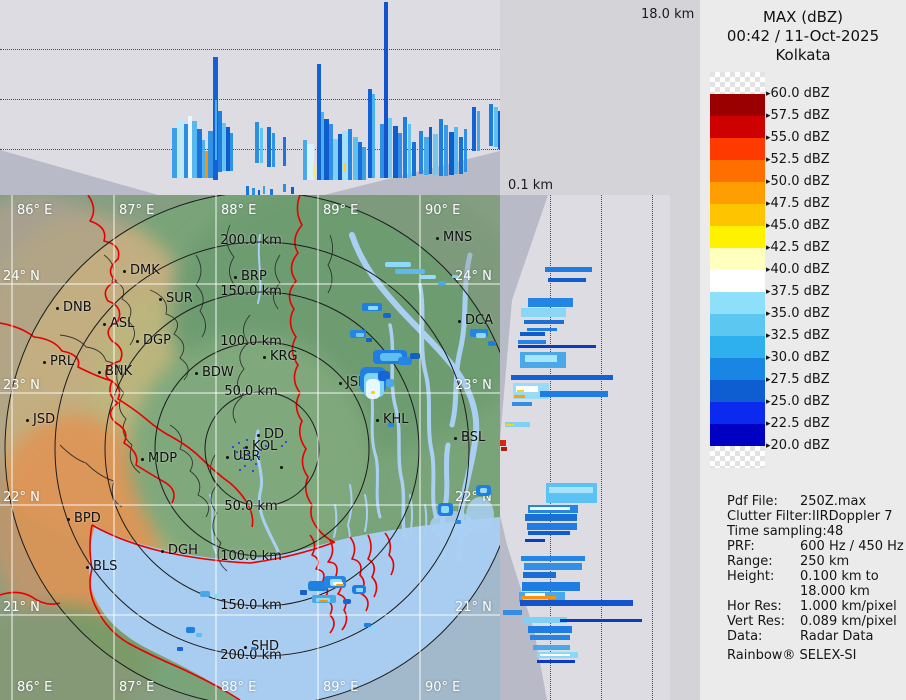 The width and height of the screenshot is (906, 700). I want to click on product-title: MAX (dBZ), so click(803, 17).